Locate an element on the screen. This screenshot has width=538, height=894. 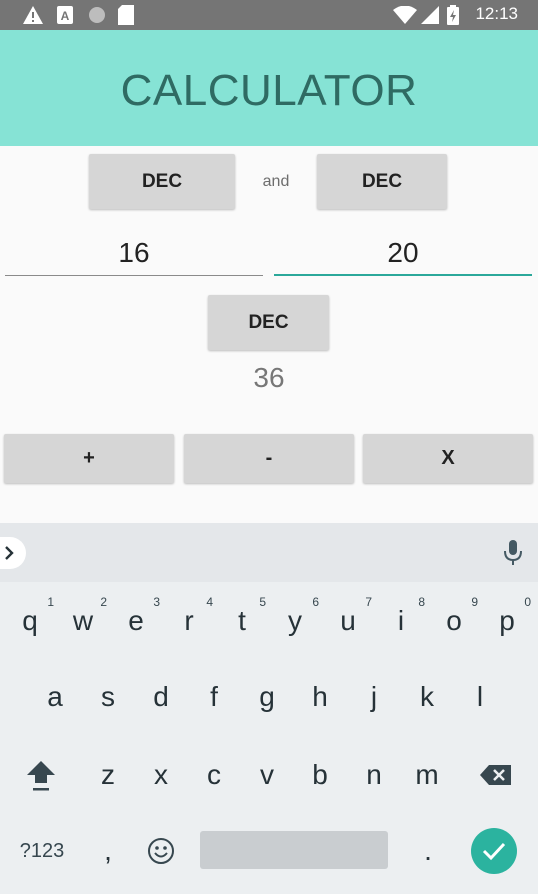
period-key: . is located at coordinates (428, 851).